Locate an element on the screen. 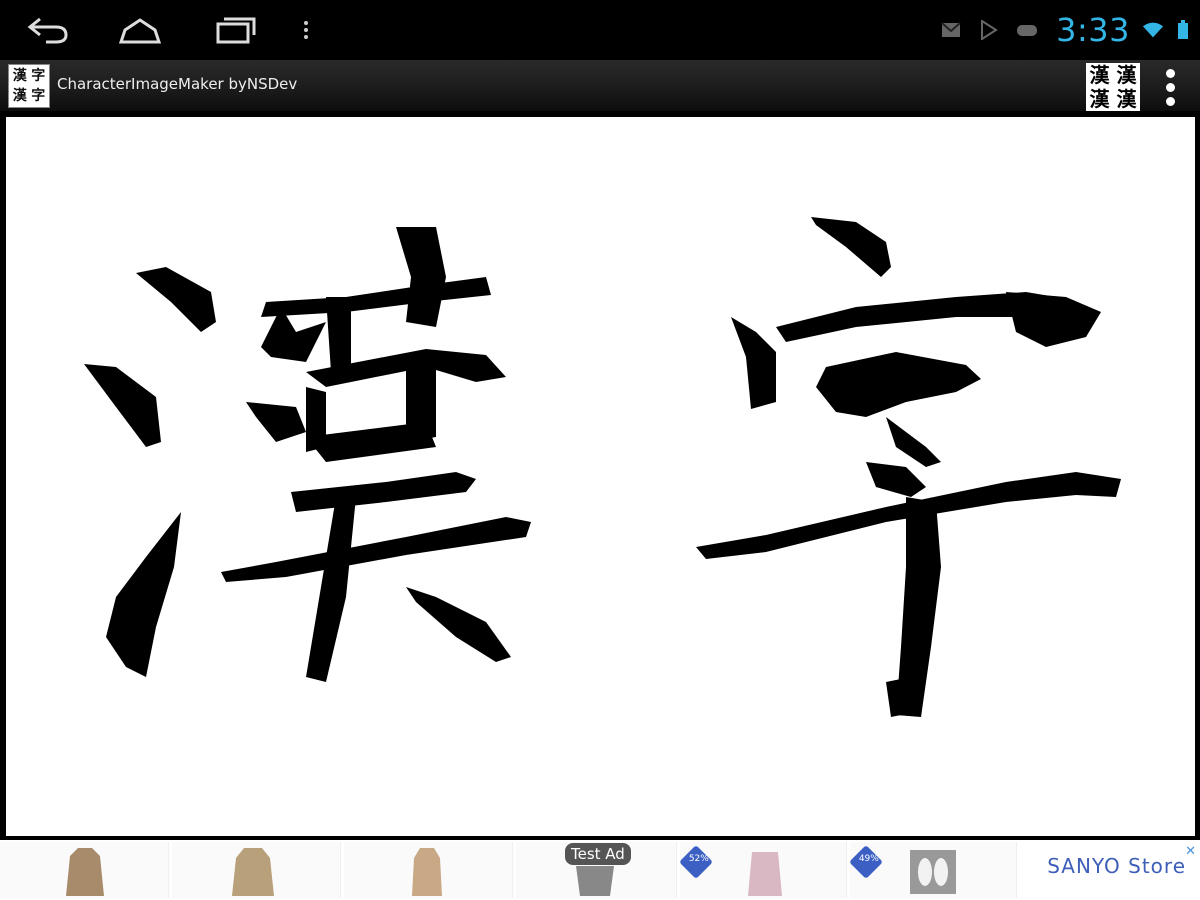  home-icon is located at coordinates (140, 30).